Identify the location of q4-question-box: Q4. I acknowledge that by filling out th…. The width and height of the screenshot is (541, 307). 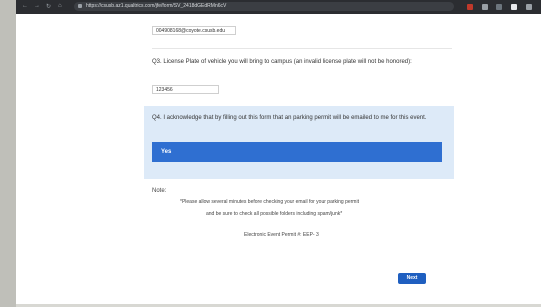
(299, 142).